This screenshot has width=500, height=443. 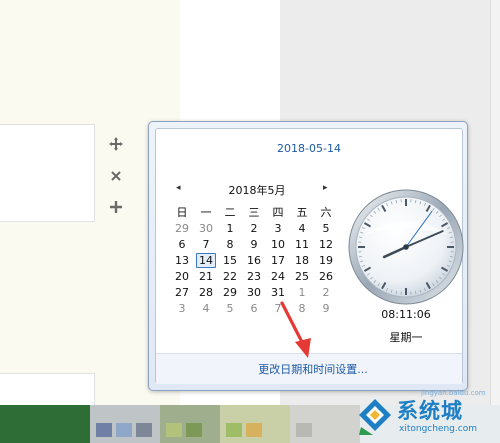 What do you see at coordinates (206, 292) in the screenshot?
I see `calendar-day: 28` at bounding box center [206, 292].